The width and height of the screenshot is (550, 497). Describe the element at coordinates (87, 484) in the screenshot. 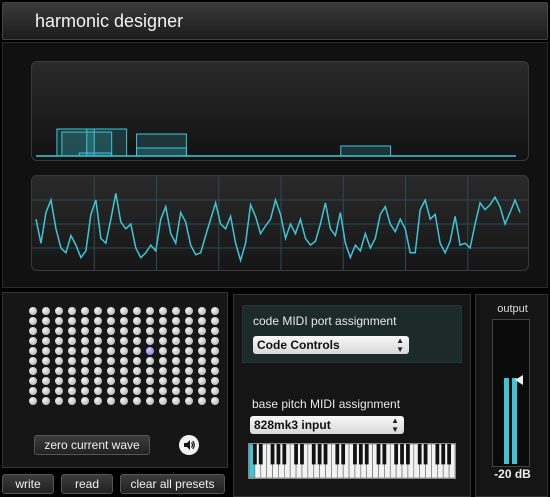

I see `read-button: read` at that location.